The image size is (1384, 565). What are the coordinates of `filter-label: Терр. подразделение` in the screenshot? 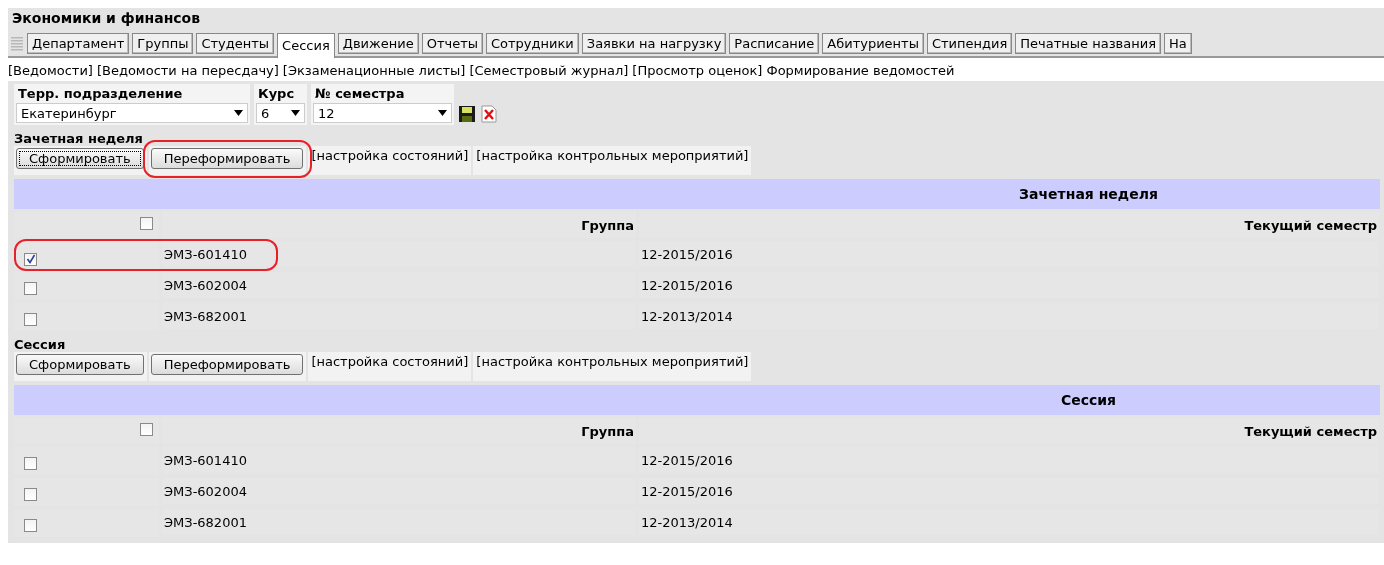 It's located at (100, 93).